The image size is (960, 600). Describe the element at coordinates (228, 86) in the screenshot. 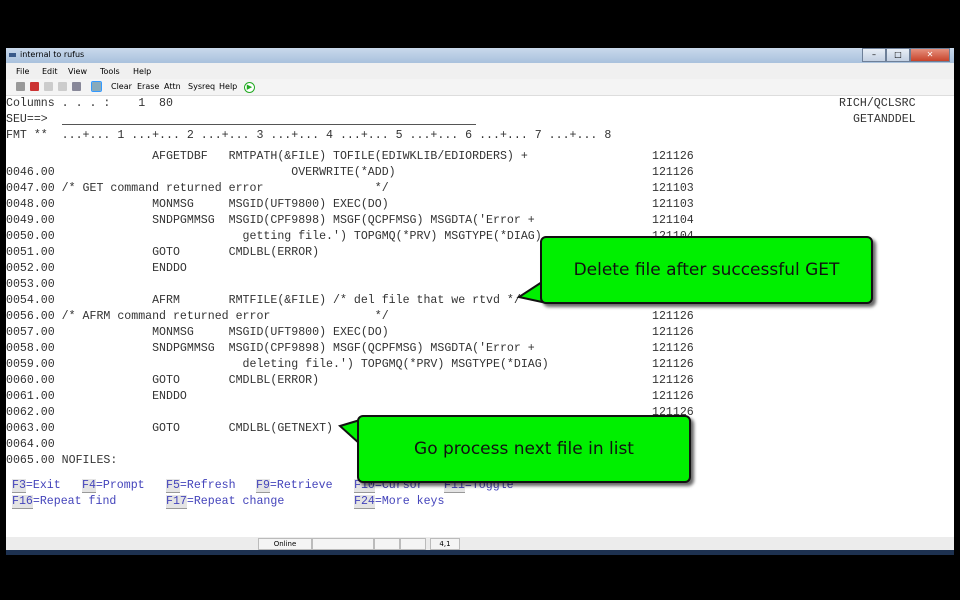

I see `help-button: Help` at that location.